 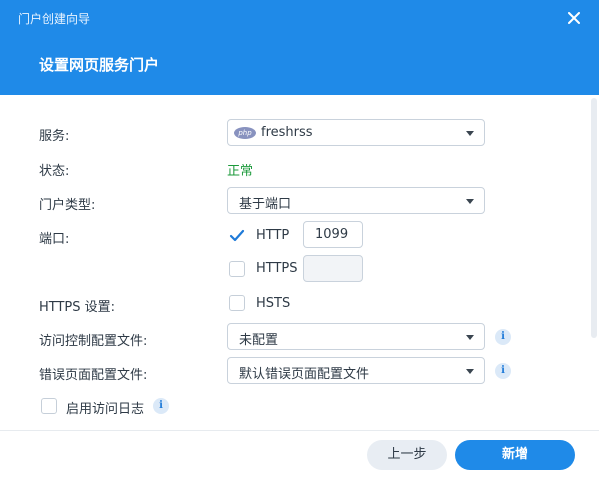 I want to click on service-label: 服务:, so click(x=54, y=136).